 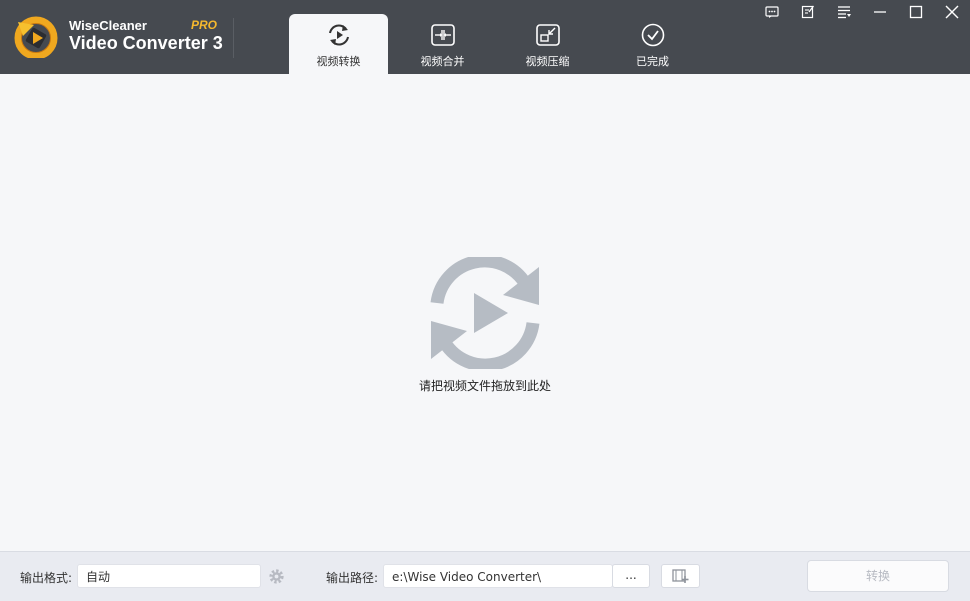 What do you see at coordinates (916, 12) in the screenshot?
I see `maximize-icon` at bounding box center [916, 12].